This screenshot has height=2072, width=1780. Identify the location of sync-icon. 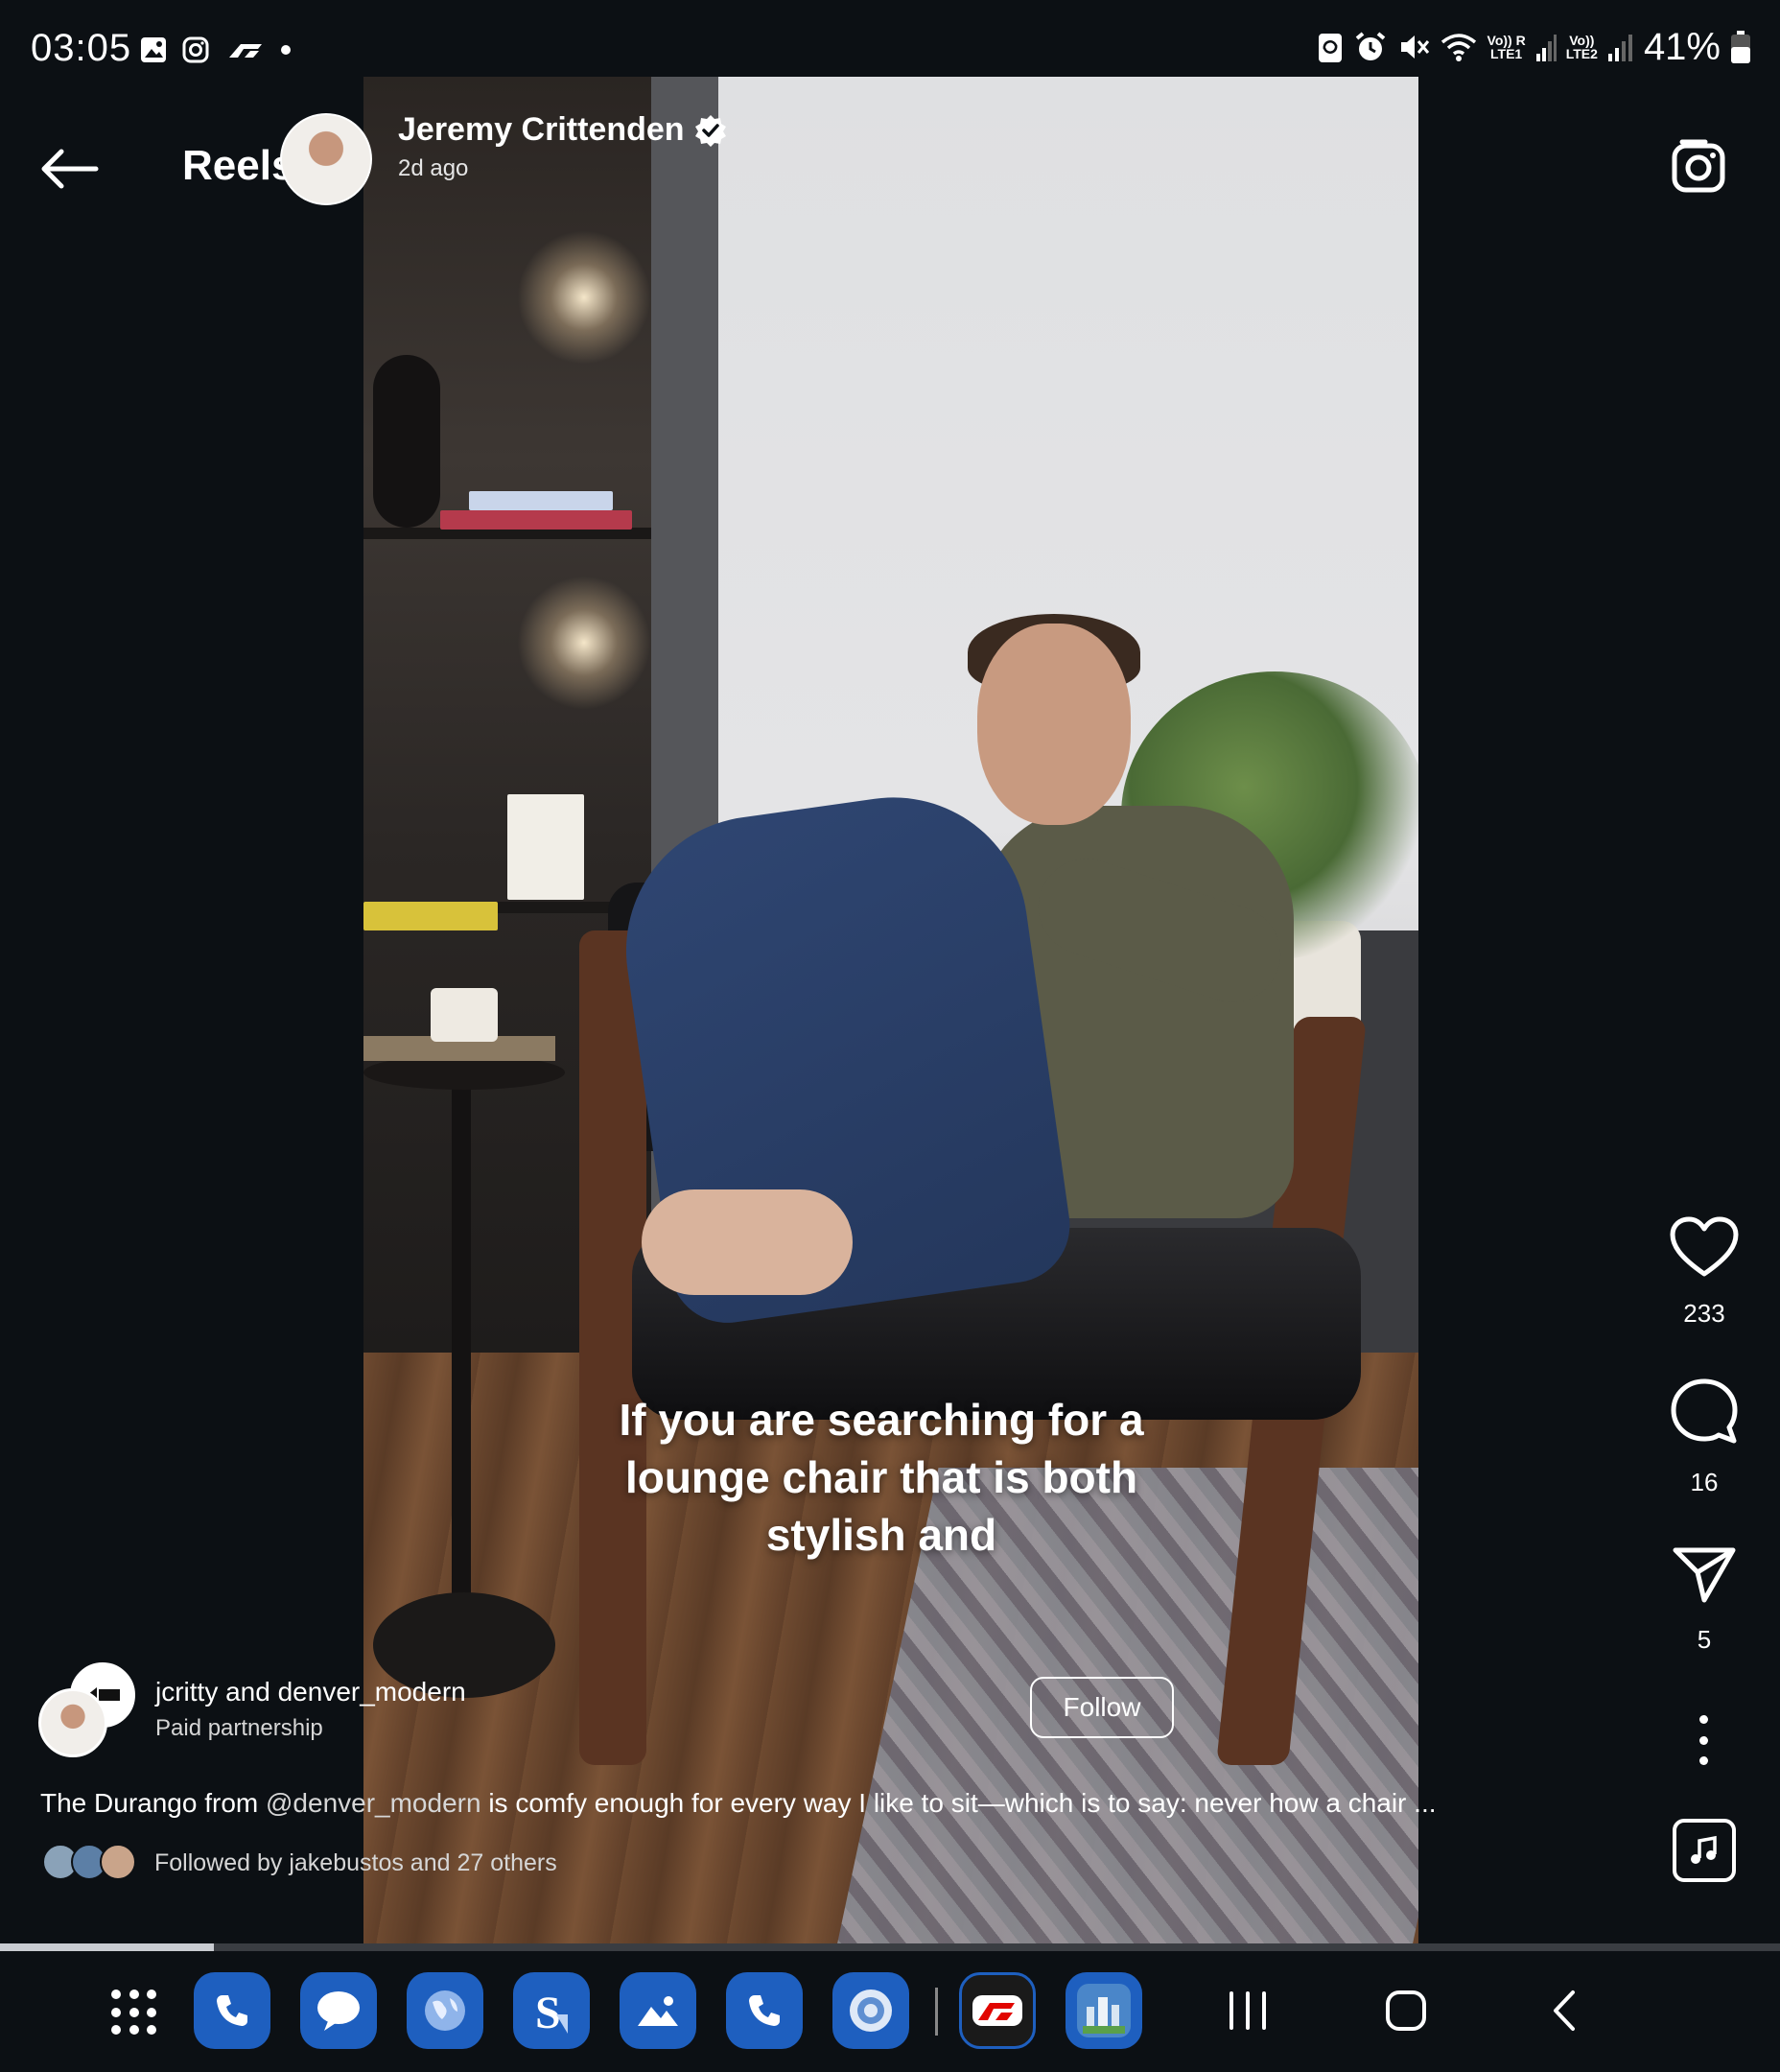
(1330, 48).